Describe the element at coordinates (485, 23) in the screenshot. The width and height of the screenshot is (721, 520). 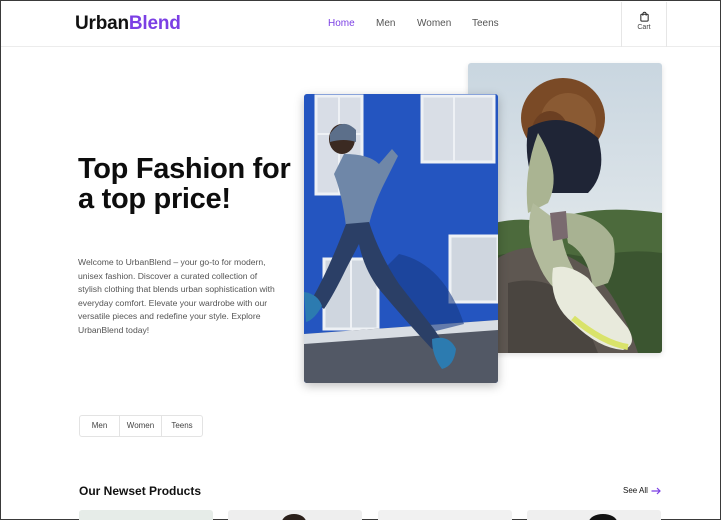
I see `nav-teens: Teens` at that location.